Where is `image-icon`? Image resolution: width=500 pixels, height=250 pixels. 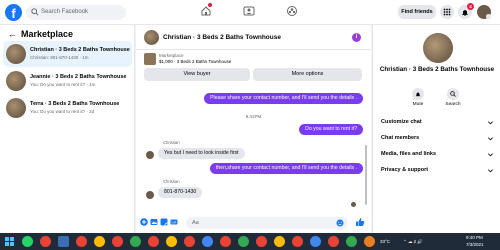
image-icon is located at coordinates (154, 222).